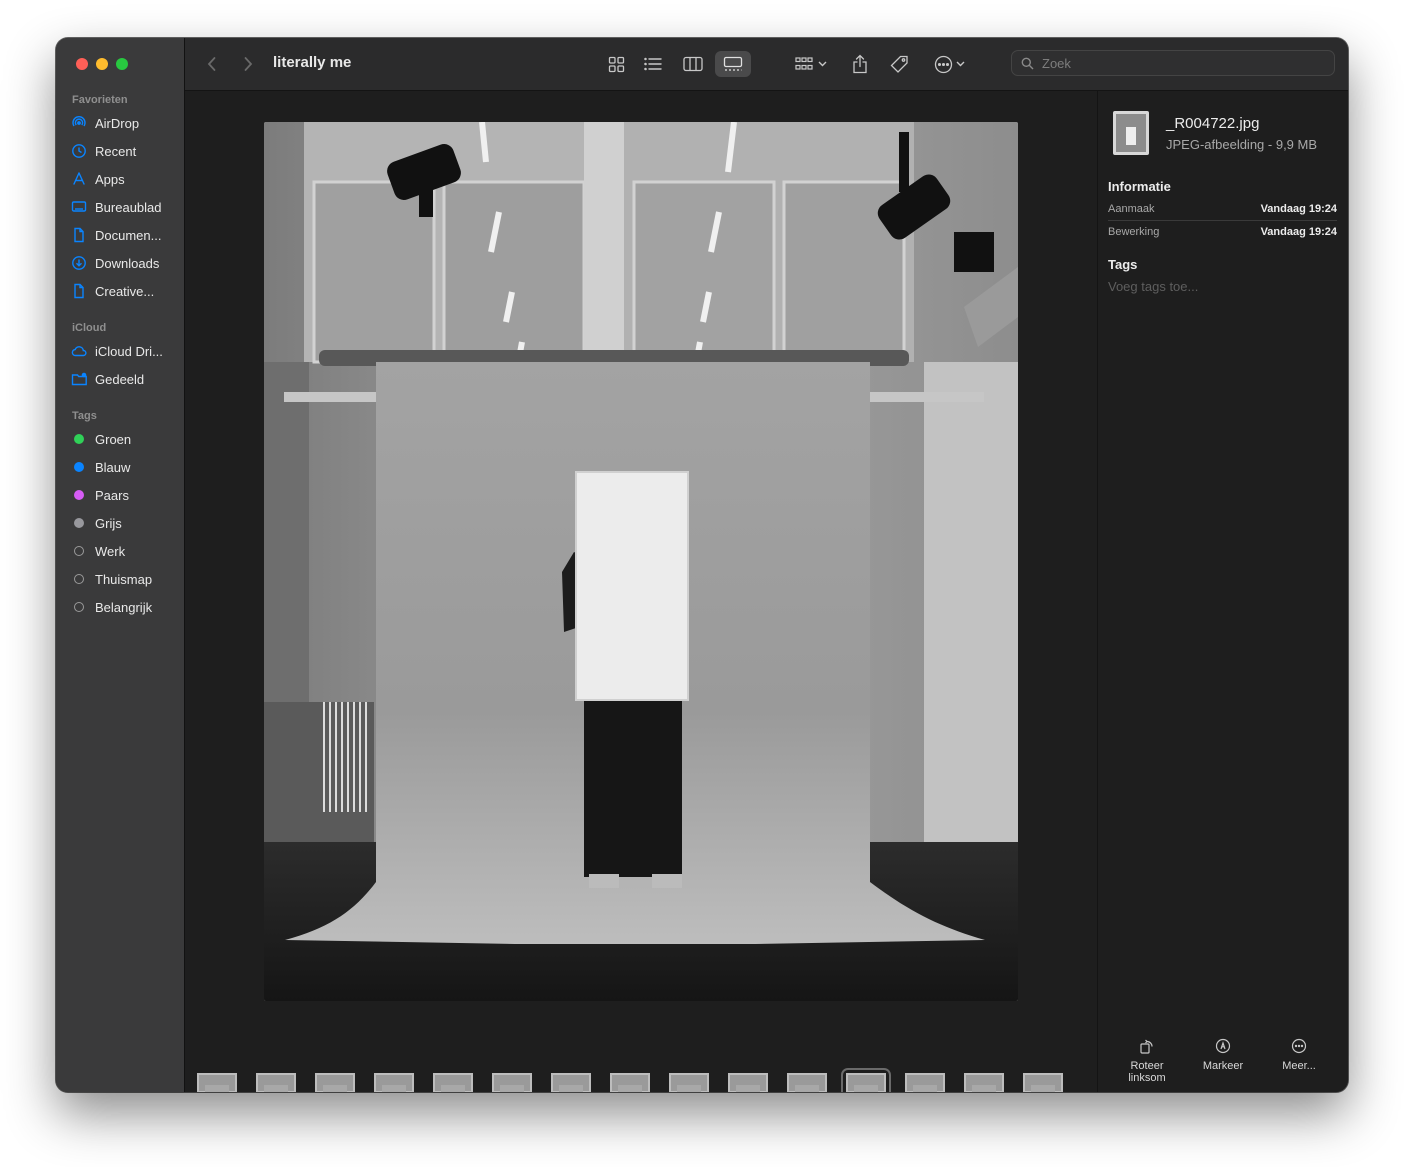  Describe the element at coordinates (943, 64) in the screenshot. I see `ellipsis-circle-icon` at that location.